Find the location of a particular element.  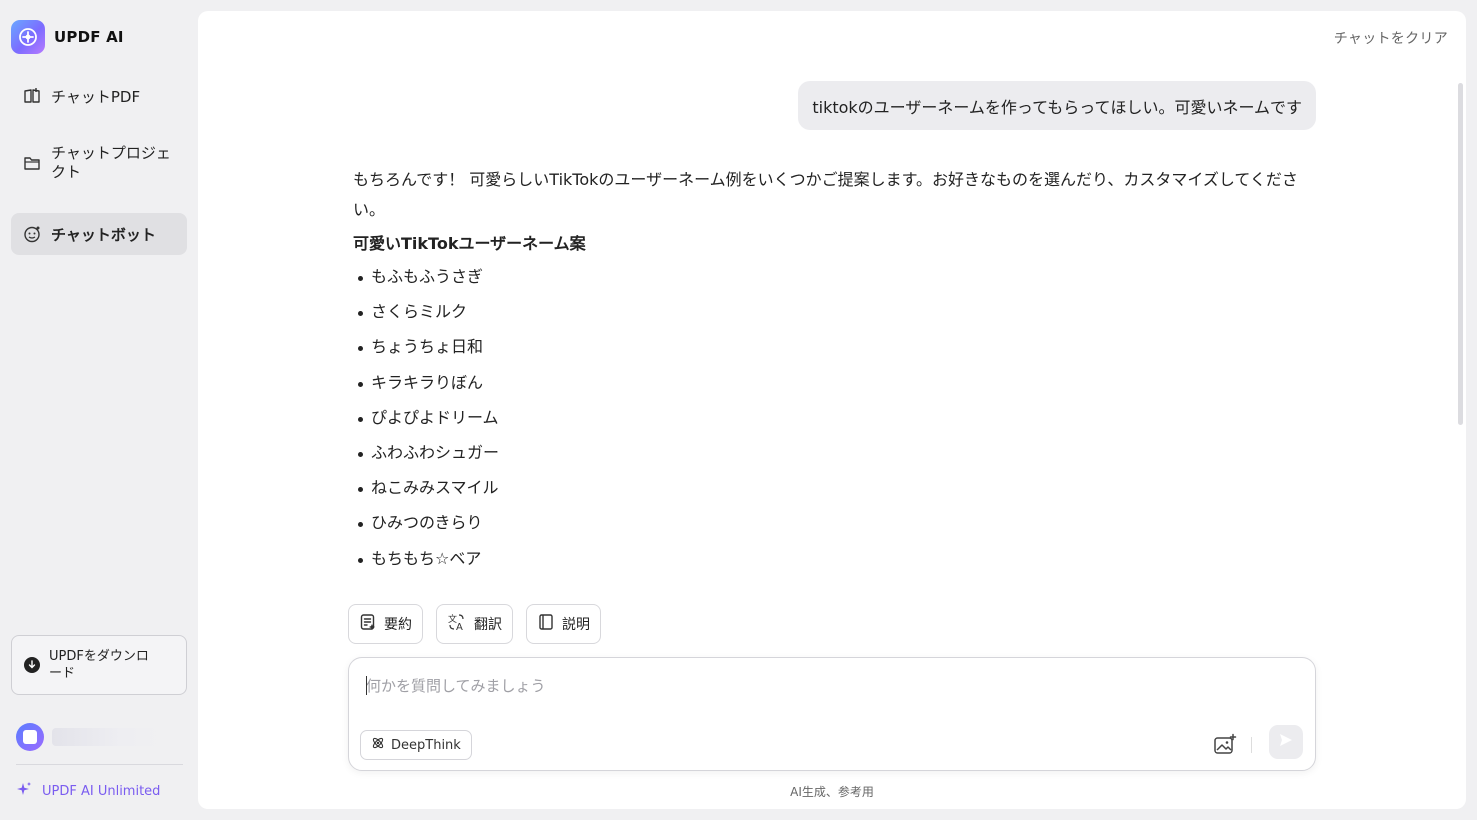

avatar is located at coordinates (30, 737).